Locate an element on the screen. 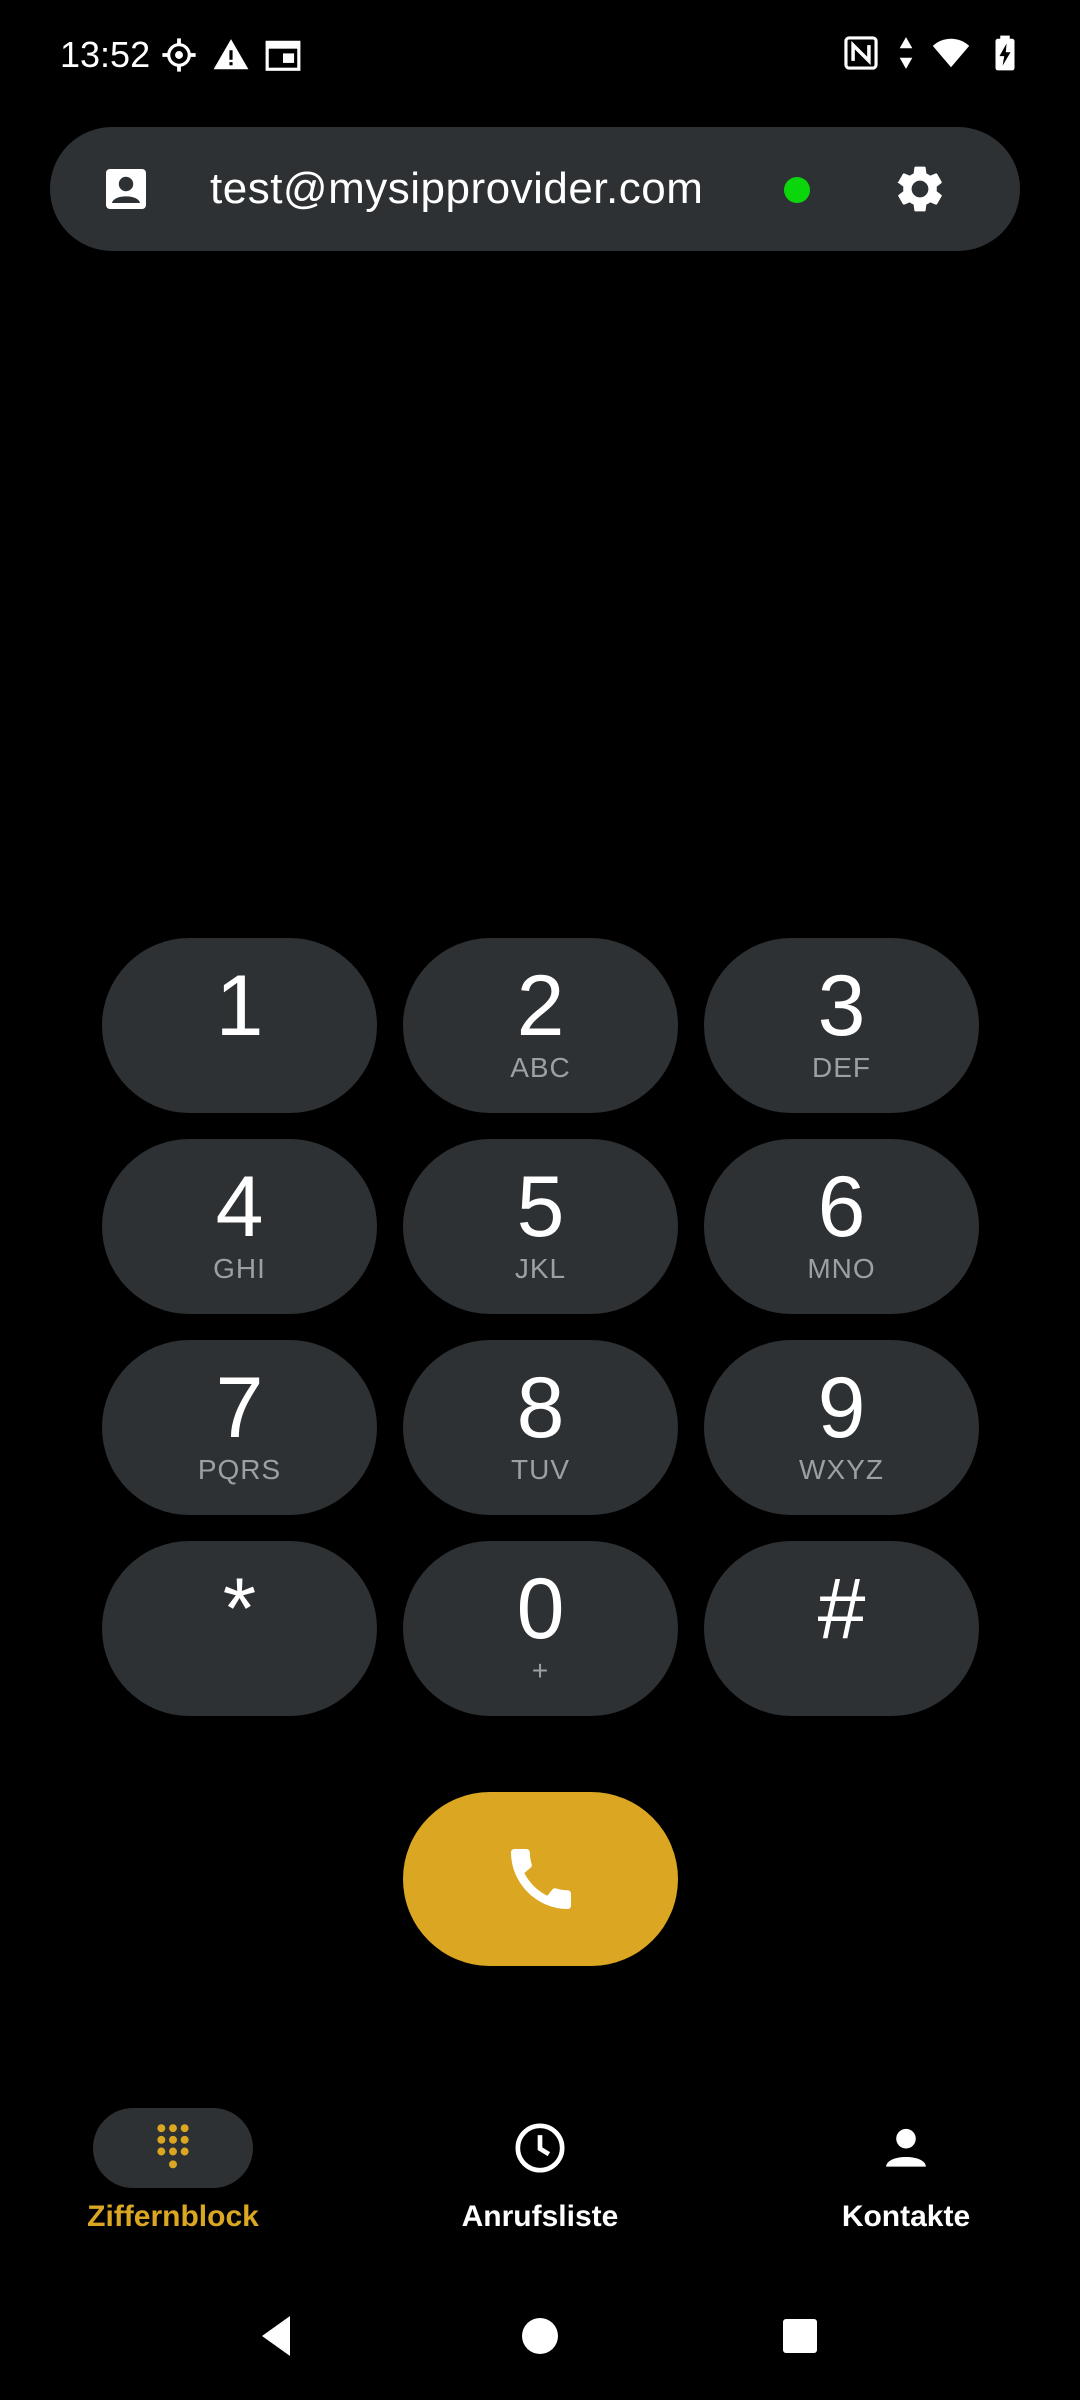  home-icon is located at coordinates (540, 2336).